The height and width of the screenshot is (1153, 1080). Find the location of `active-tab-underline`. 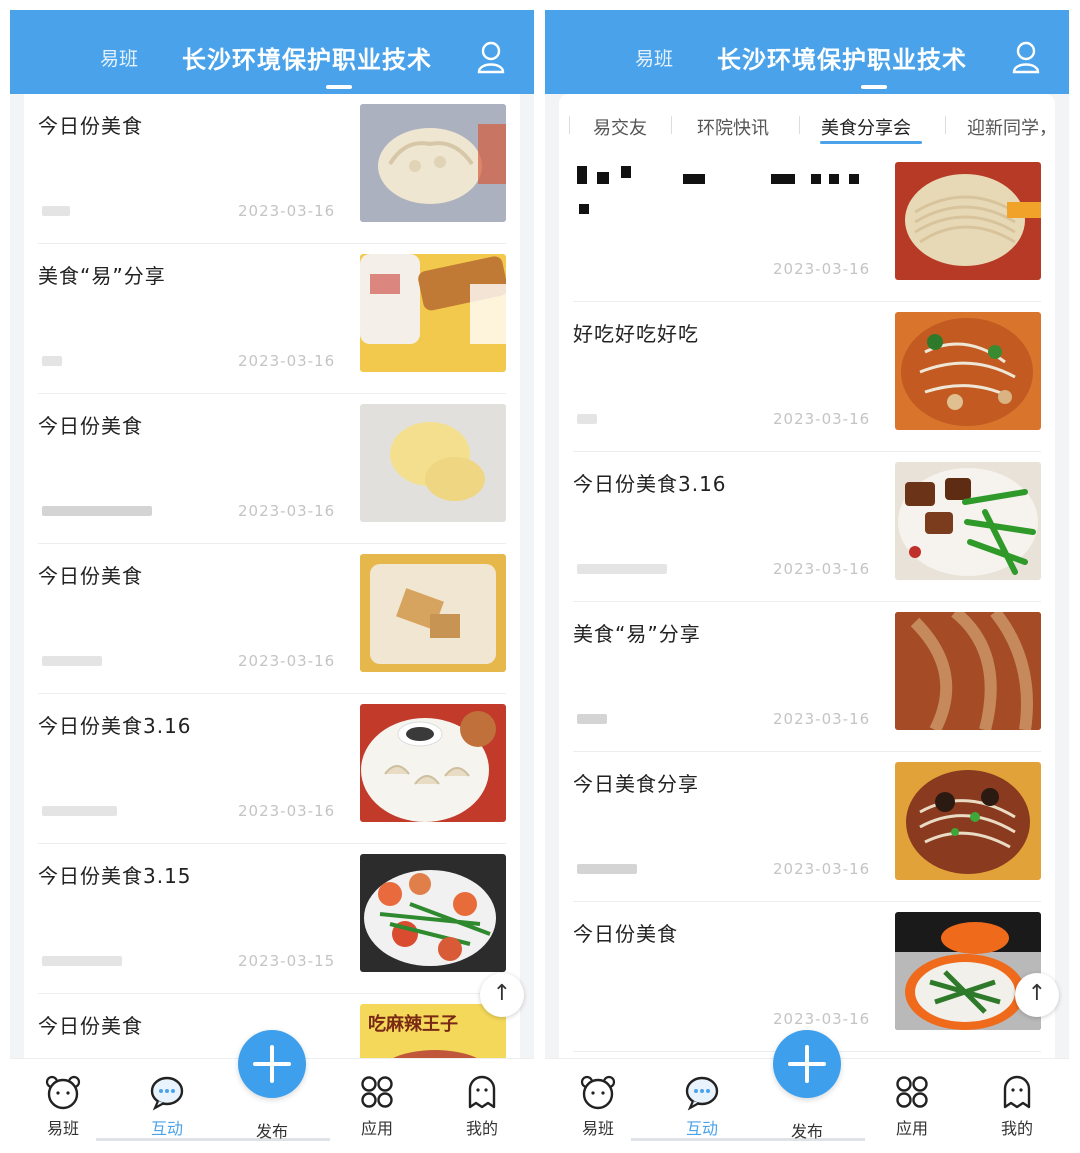

active-tab-underline is located at coordinates (871, 142).